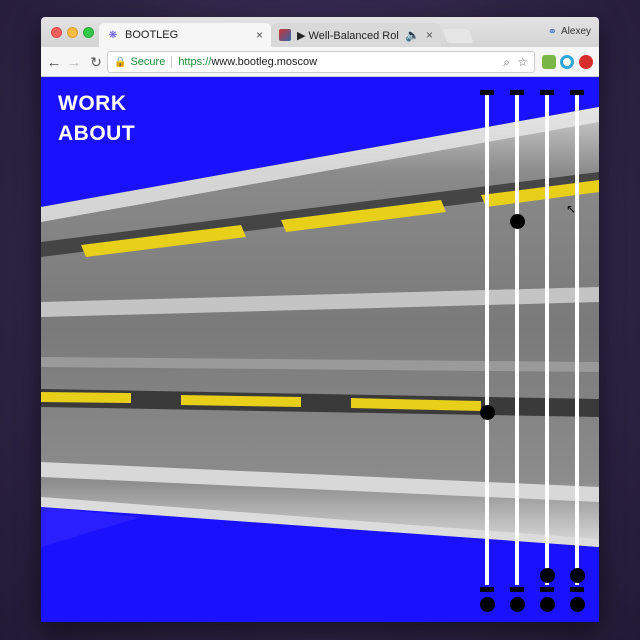 The width and height of the screenshot is (640, 640). I want to click on reload-icon: ↻, so click(96, 62).